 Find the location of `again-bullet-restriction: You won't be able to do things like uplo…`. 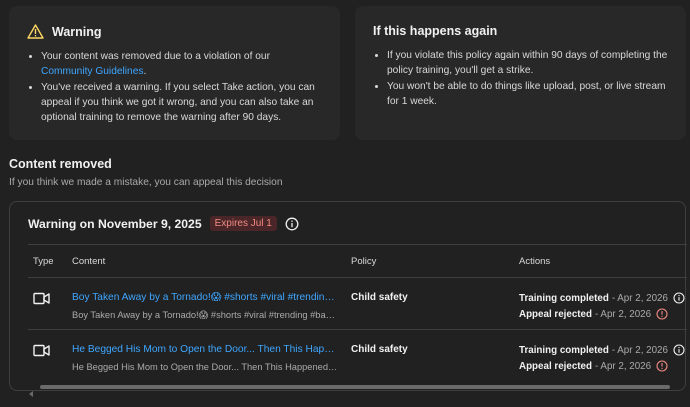

again-bullet-restriction: You won't be able to do things like uplo… is located at coordinates (527, 94).